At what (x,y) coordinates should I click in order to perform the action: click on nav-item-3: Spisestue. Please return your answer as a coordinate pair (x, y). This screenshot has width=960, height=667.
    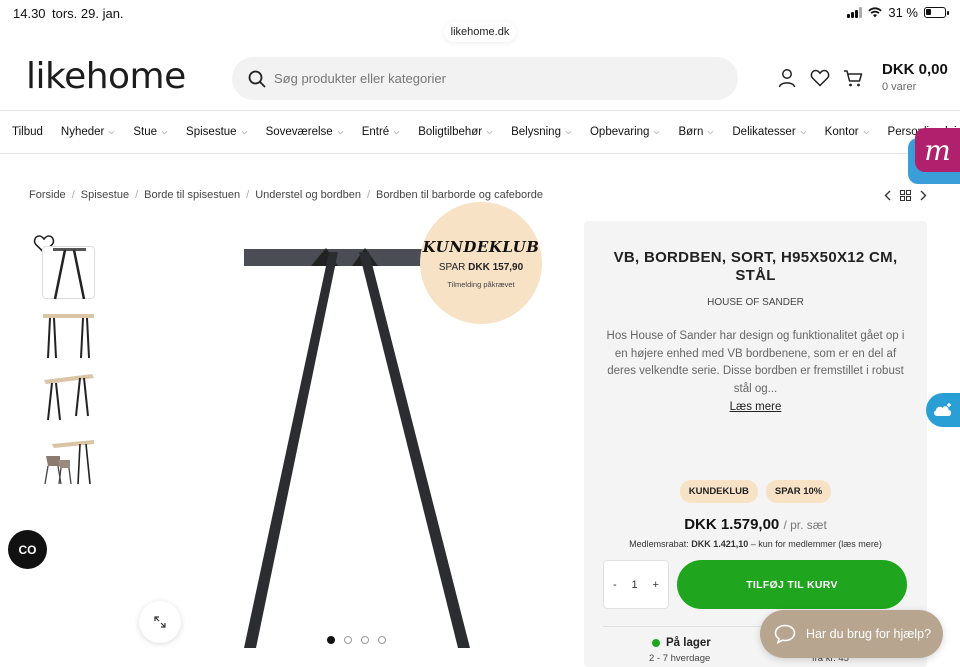
    Looking at the image, I should click on (217, 132).